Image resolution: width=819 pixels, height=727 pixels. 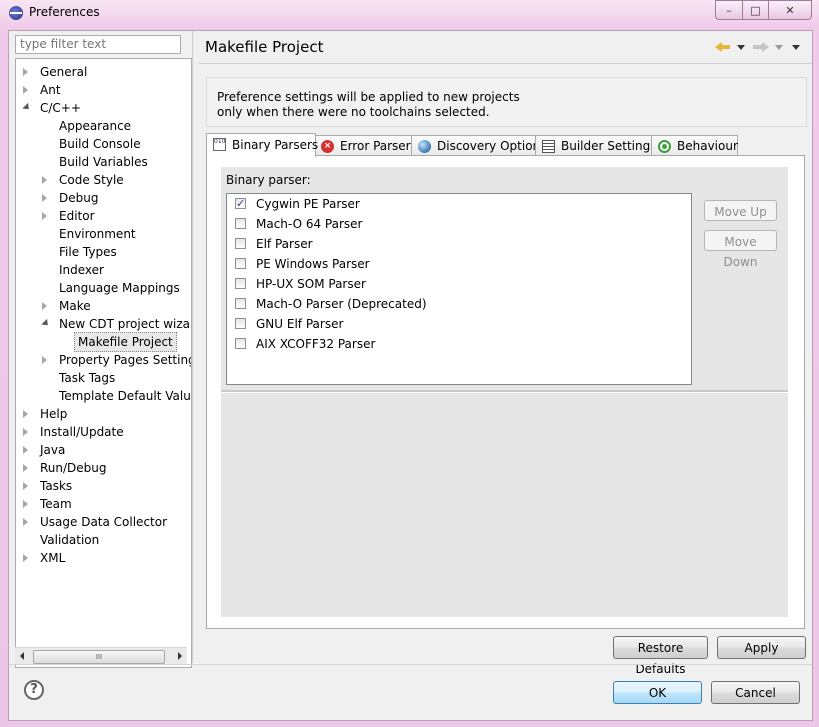 I want to click on tree-item: C/C++, so click(x=60, y=108).